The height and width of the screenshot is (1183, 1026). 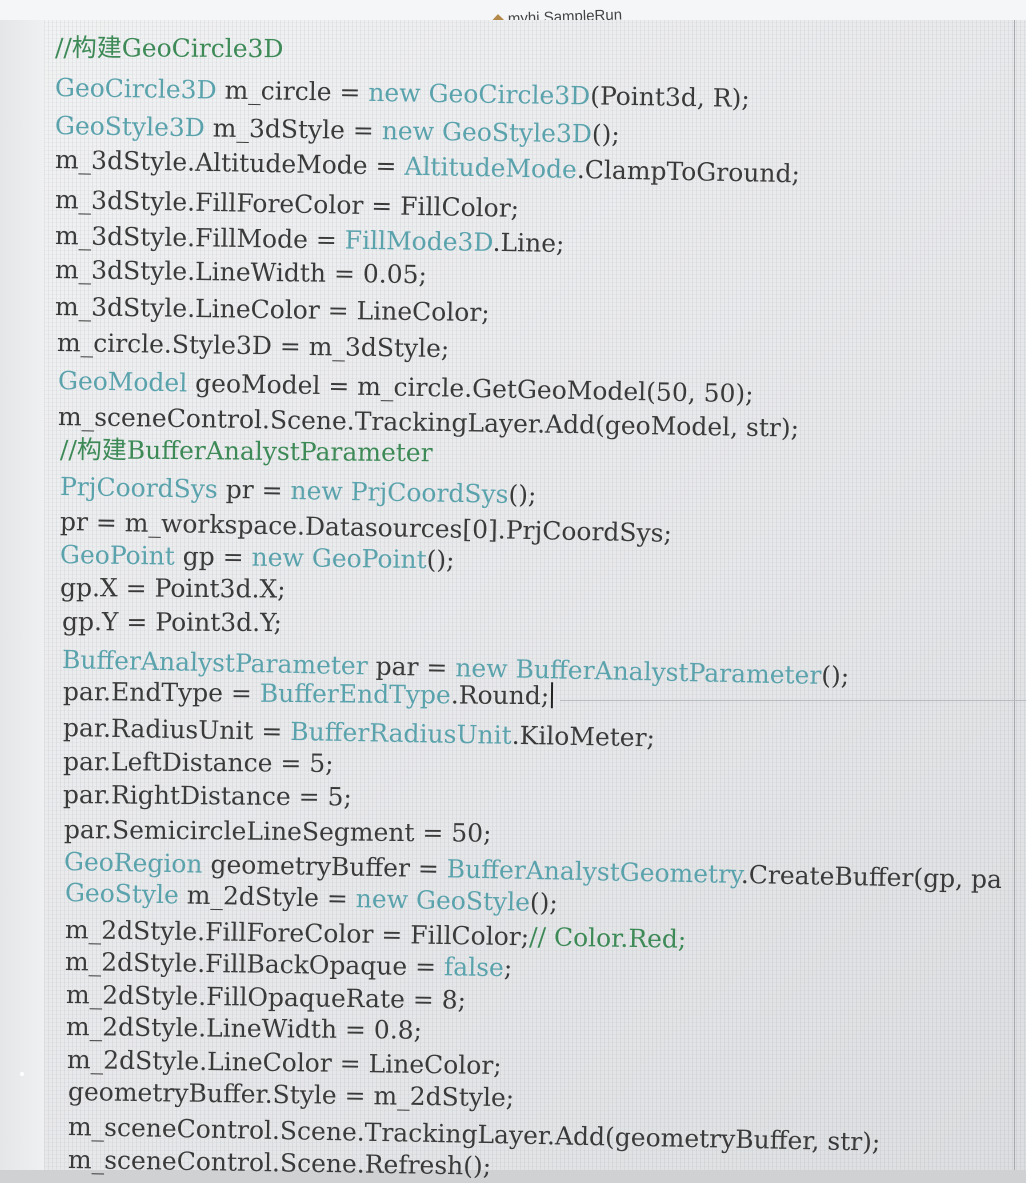 What do you see at coordinates (22, 1074) in the screenshot?
I see `margin-marker` at bounding box center [22, 1074].